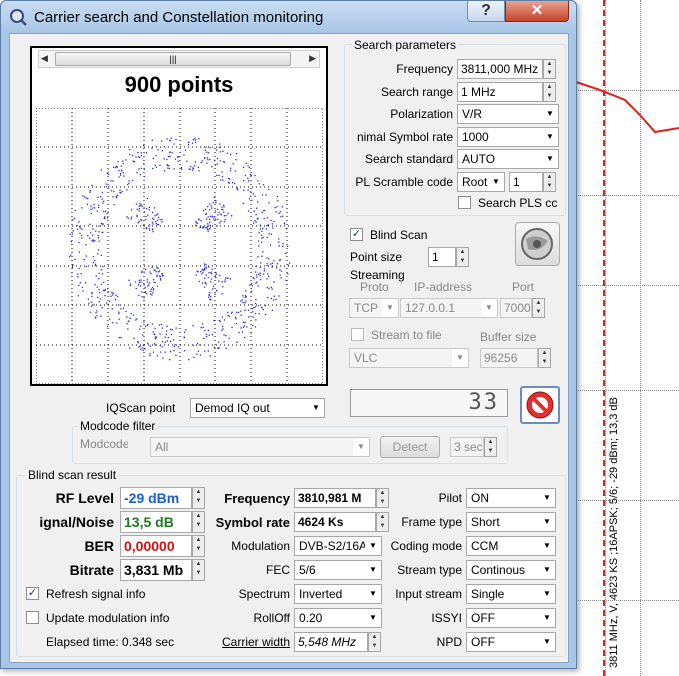  I want to click on ber-spinner: ▲ ▼, so click(198, 546).